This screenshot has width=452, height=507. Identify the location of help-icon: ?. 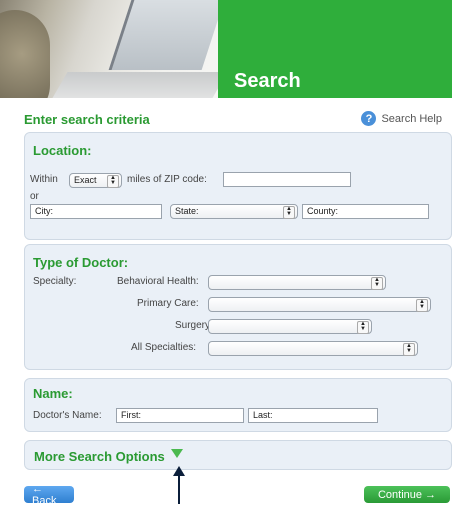
(369, 118).